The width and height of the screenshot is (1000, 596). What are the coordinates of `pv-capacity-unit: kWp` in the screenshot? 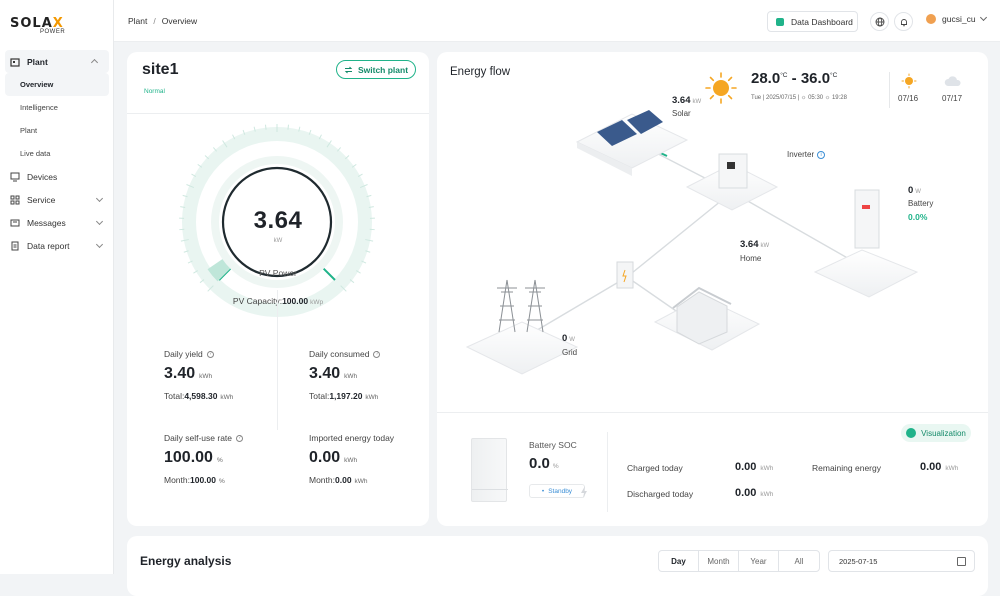 It's located at (316, 302).